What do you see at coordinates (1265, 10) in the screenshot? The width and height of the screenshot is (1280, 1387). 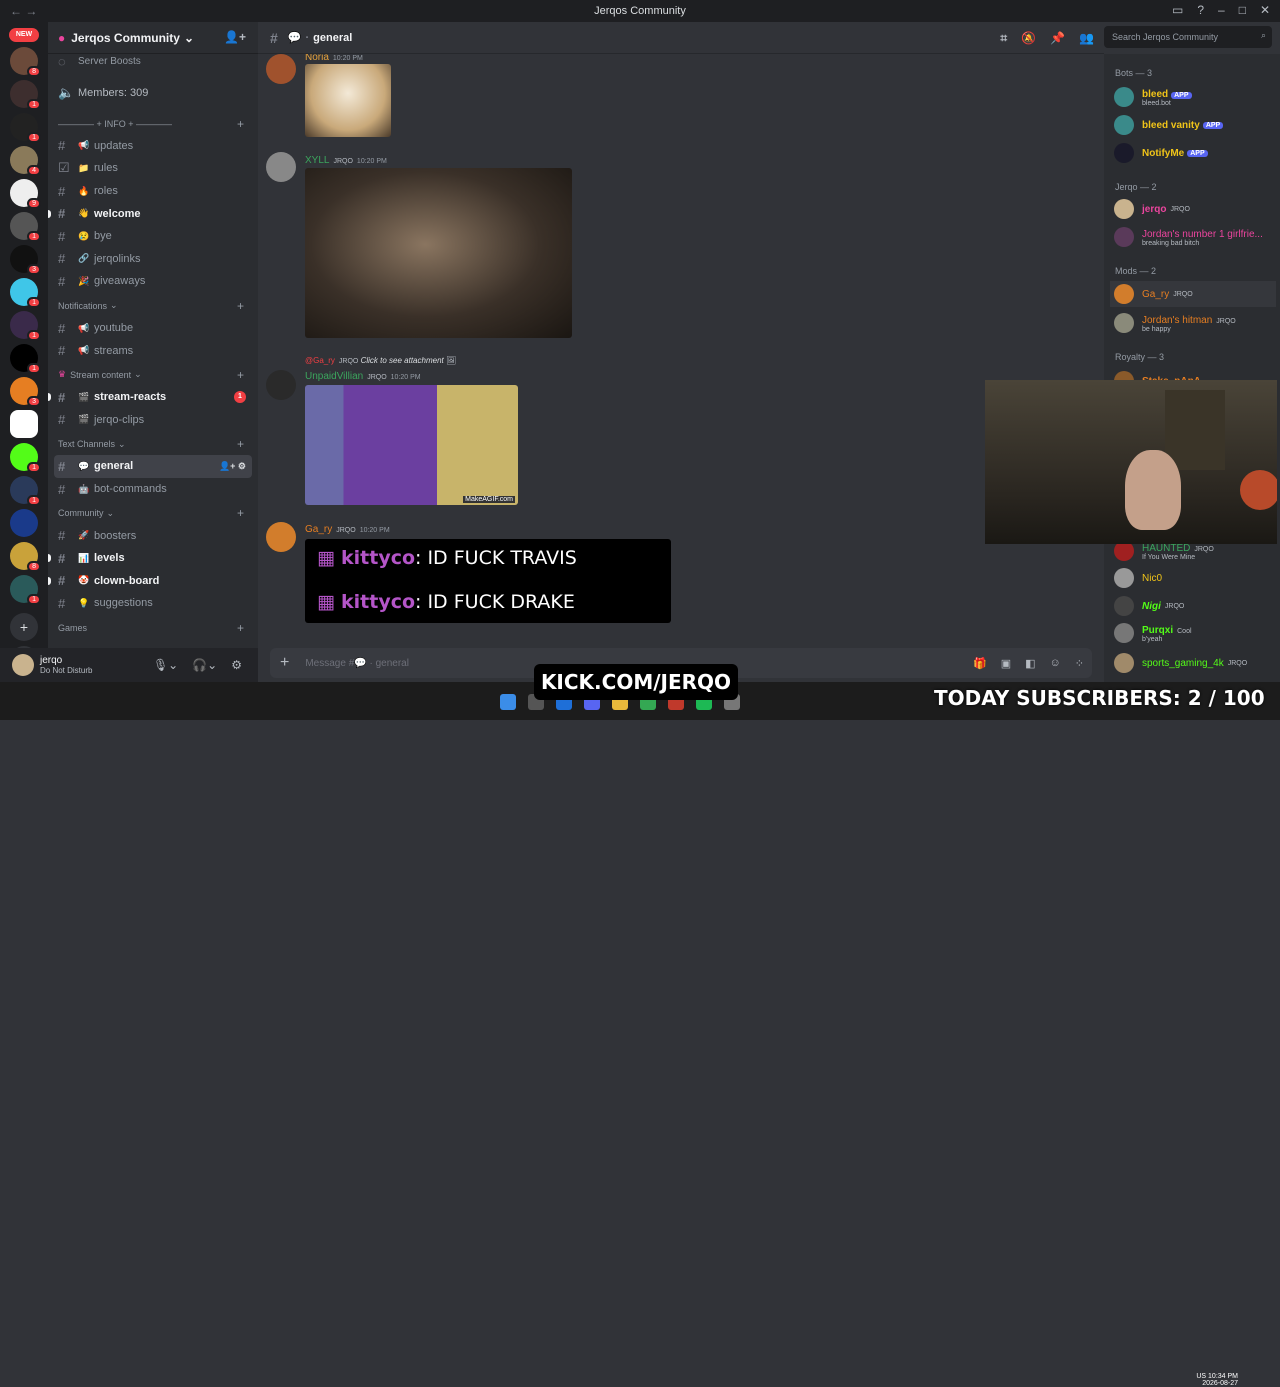 I see `close-button: ✕` at bounding box center [1265, 10].